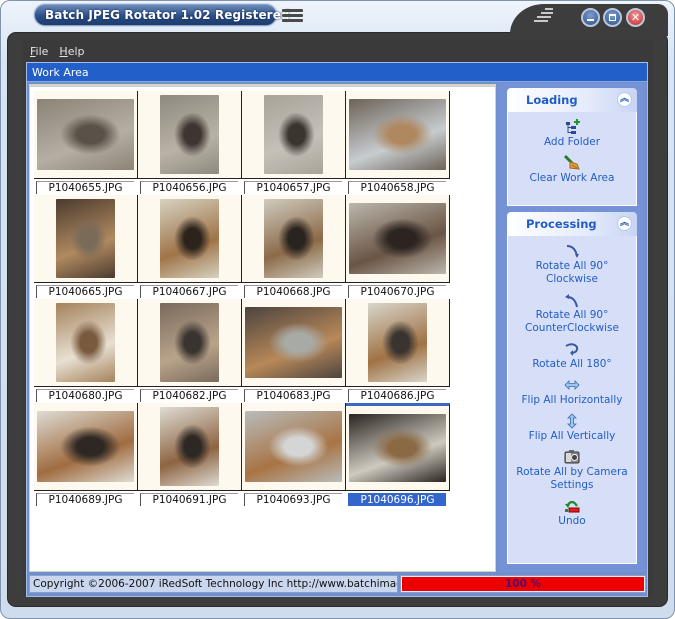 The image size is (675, 619). I want to click on flip-vertical-icon, so click(572, 421).